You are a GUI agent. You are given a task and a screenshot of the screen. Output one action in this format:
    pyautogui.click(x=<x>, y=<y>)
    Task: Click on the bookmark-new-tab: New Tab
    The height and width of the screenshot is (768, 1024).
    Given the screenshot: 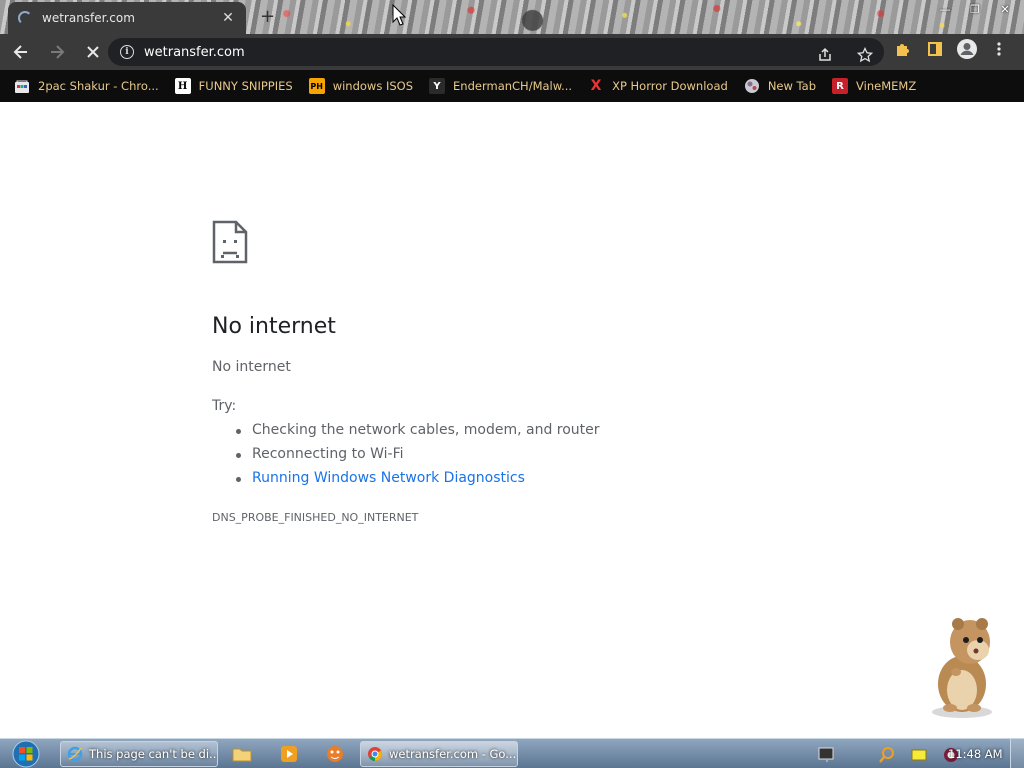 What is the action you would take?
    pyautogui.click(x=780, y=86)
    